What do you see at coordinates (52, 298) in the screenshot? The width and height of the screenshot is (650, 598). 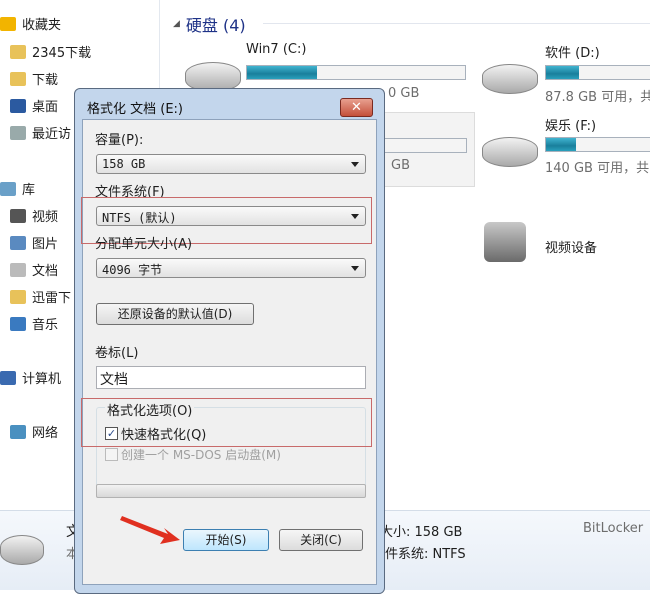 I see `sidebar-item-label: 迅雷下` at bounding box center [52, 298].